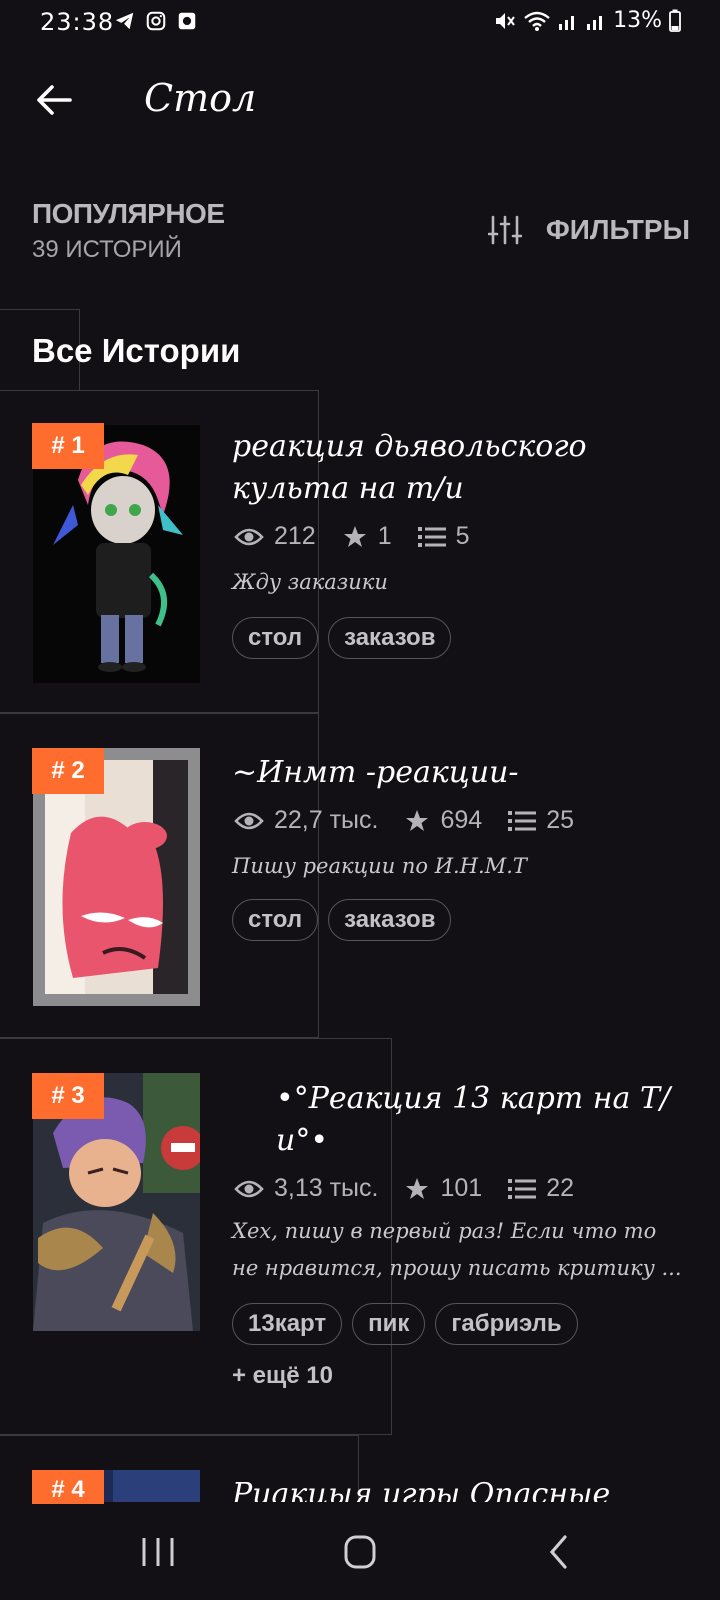  Describe the element at coordinates (560, 820) in the screenshot. I see `parts-count: 25` at that location.